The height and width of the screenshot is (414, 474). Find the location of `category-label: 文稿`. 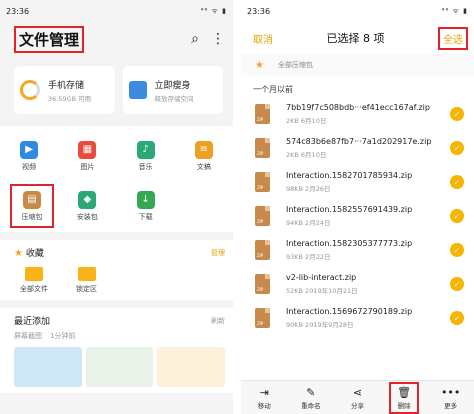

category-label: 文稿 is located at coordinates (203, 166).